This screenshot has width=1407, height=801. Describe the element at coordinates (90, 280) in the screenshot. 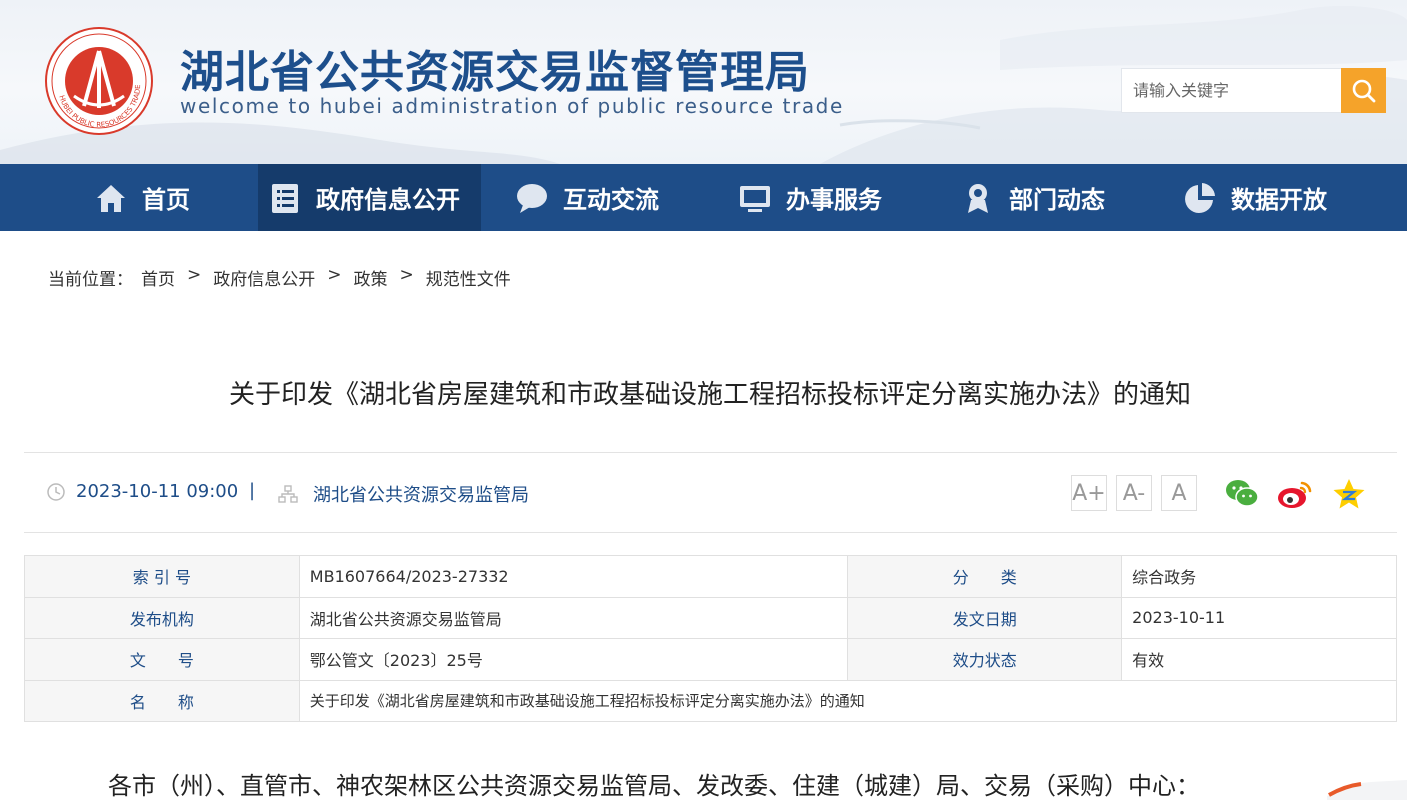

I see `breadcrumb-prefix: 当前位置：` at that location.